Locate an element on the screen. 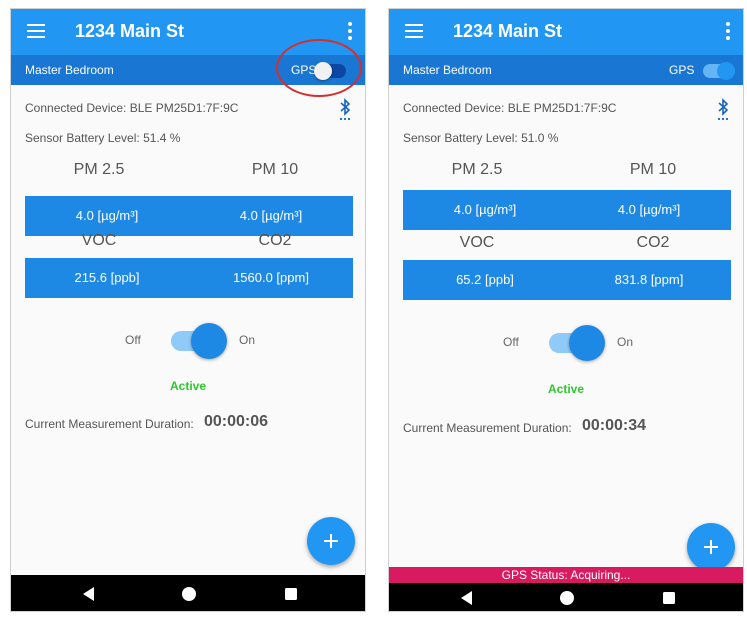 The width and height of the screenshot is (747, 618). voc-value: 65.2 [ppb] is located at coordinates (485, 279).